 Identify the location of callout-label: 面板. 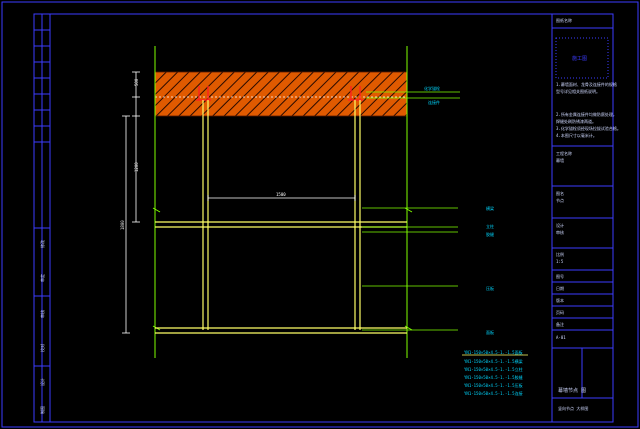
(490, 332).